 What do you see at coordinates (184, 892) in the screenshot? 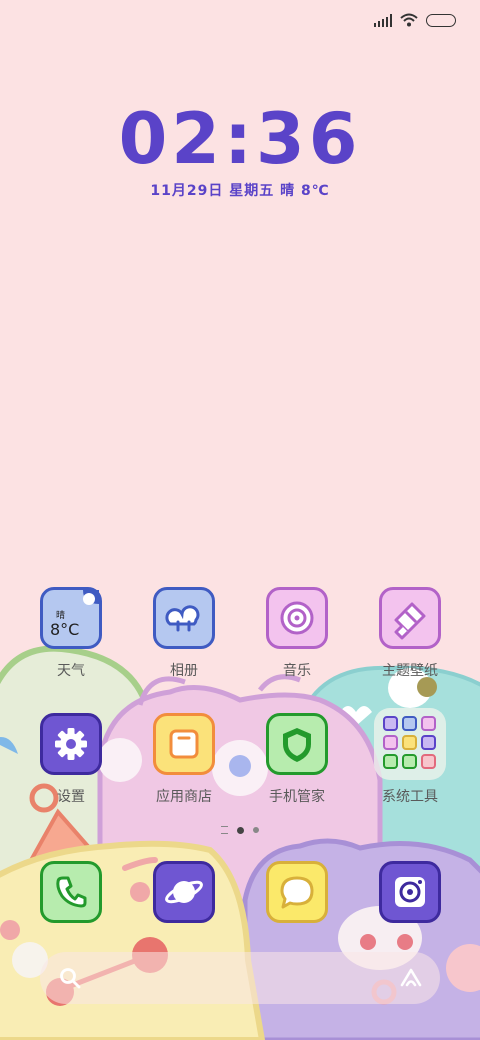
I see `planet-icon` at bounding box center [184, 892].